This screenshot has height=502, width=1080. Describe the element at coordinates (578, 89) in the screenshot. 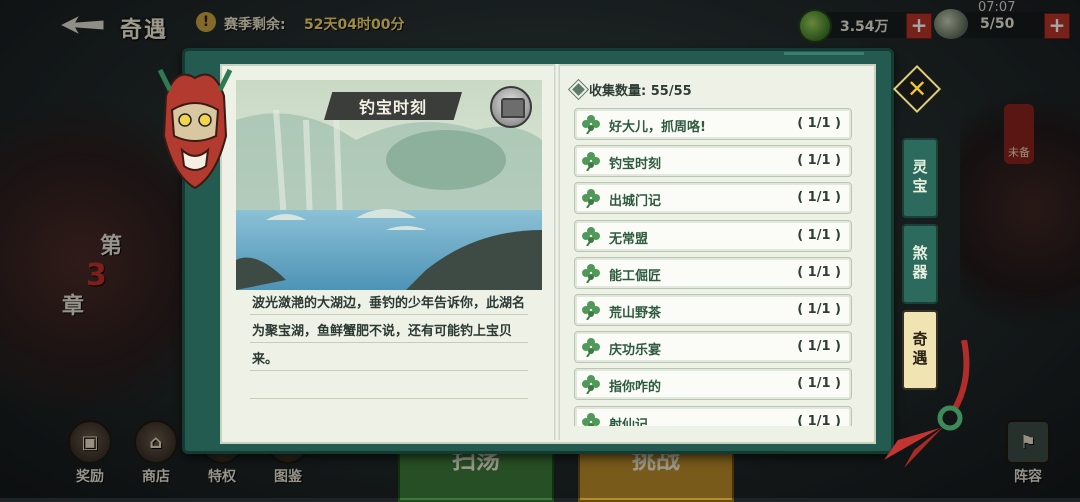

I see `diamond-icon` at that location.